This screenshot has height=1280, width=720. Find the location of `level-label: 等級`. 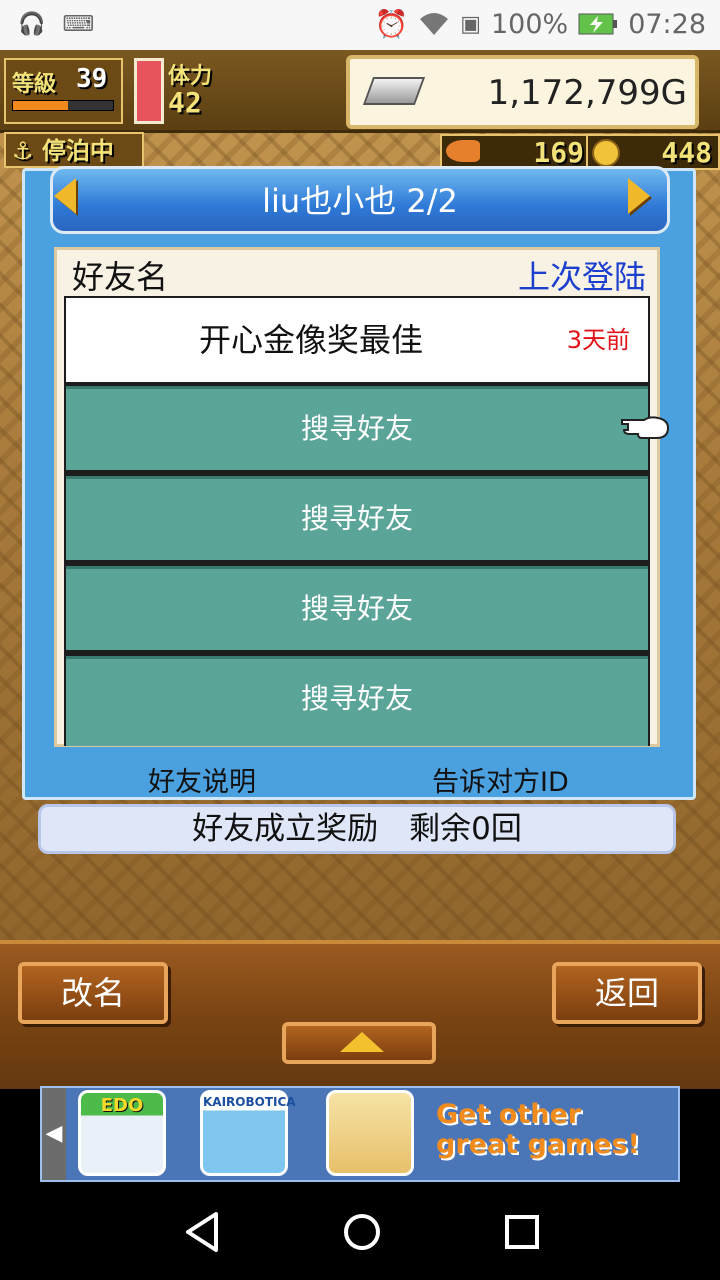

level-label: 等級 is located at coordinates (34, 84).